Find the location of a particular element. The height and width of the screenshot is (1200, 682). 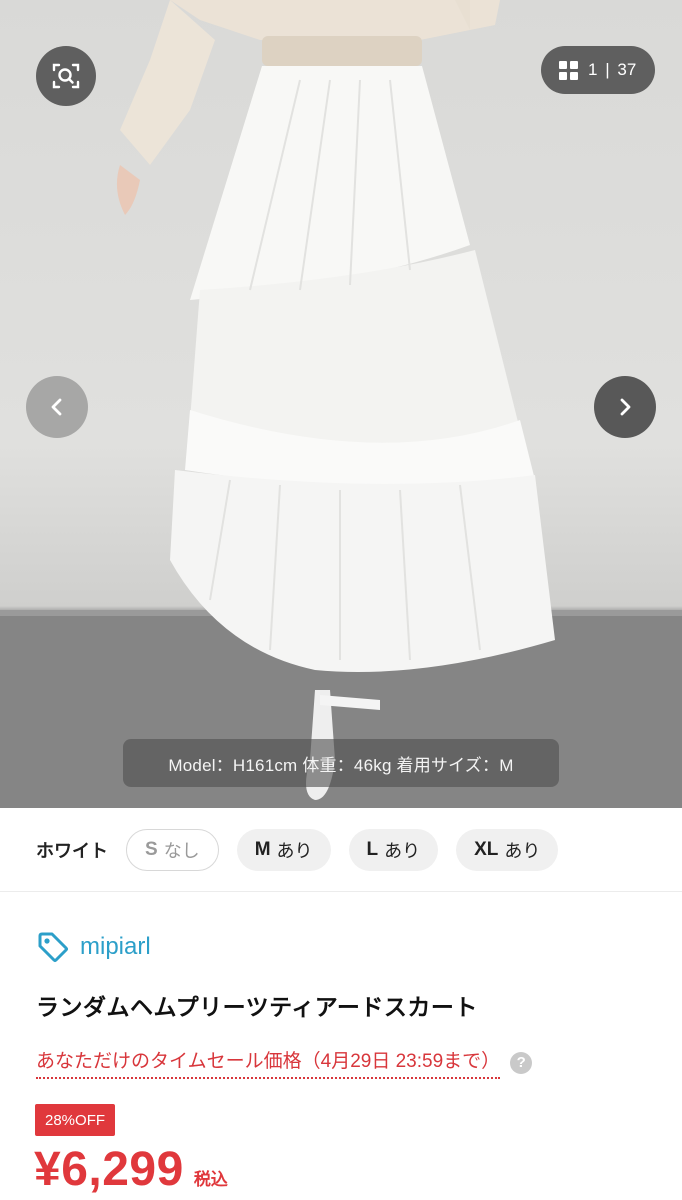

product-title: ランダムヘムプリーツティアードスカート is located at coordinates (257, 1007).